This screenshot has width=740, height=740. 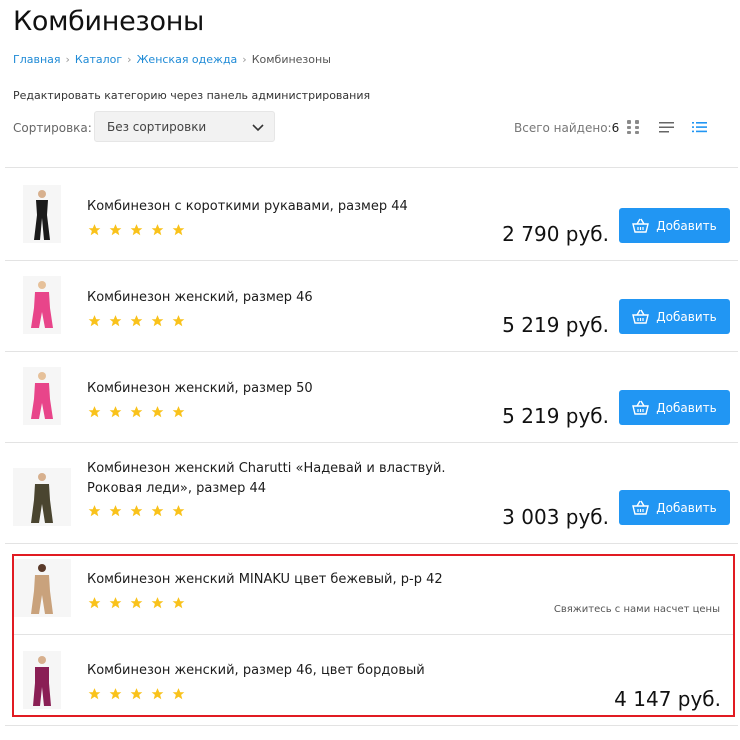 What do you see at coordinates (699, 127) in the screenshot?
I see `compact-list-view-icon` at bounding box center [699, 127].